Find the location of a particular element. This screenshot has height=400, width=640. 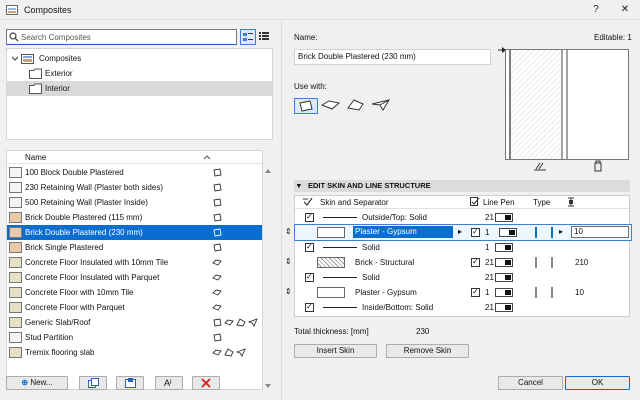

search-box: Search Composites is located at coordinates (121, 37).